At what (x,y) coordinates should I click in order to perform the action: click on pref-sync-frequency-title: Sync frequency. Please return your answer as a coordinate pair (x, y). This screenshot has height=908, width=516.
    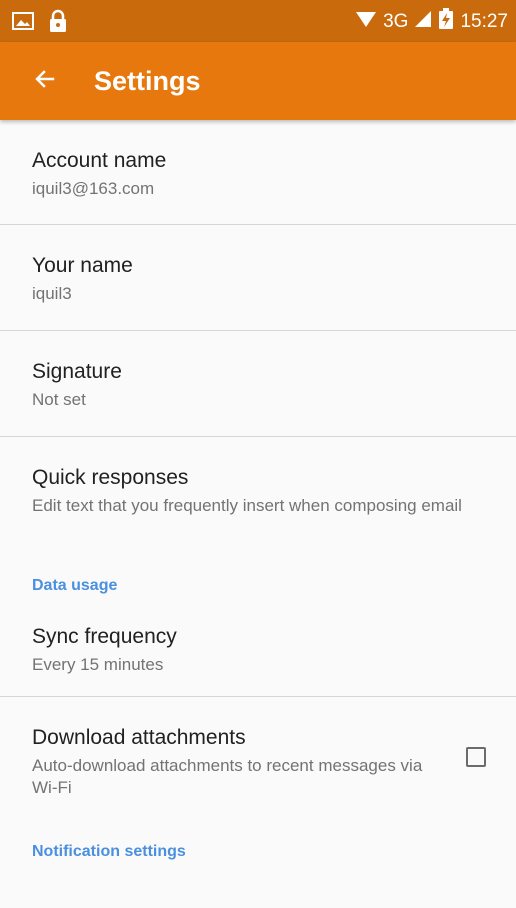
    Looking at the image, I should click on (104, 636).